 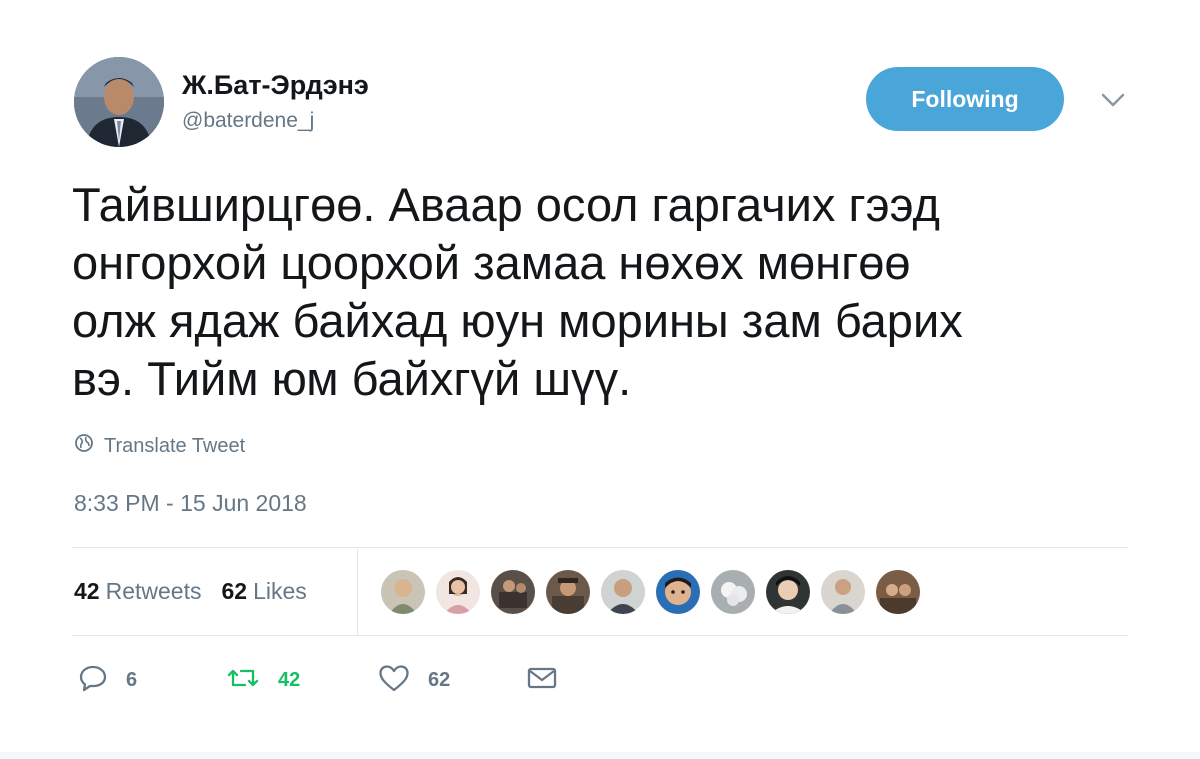 What do you see at coordinates (280, 591) in the screenshot?
I see `likes-label: Likes` at bounding box center [280, 591].